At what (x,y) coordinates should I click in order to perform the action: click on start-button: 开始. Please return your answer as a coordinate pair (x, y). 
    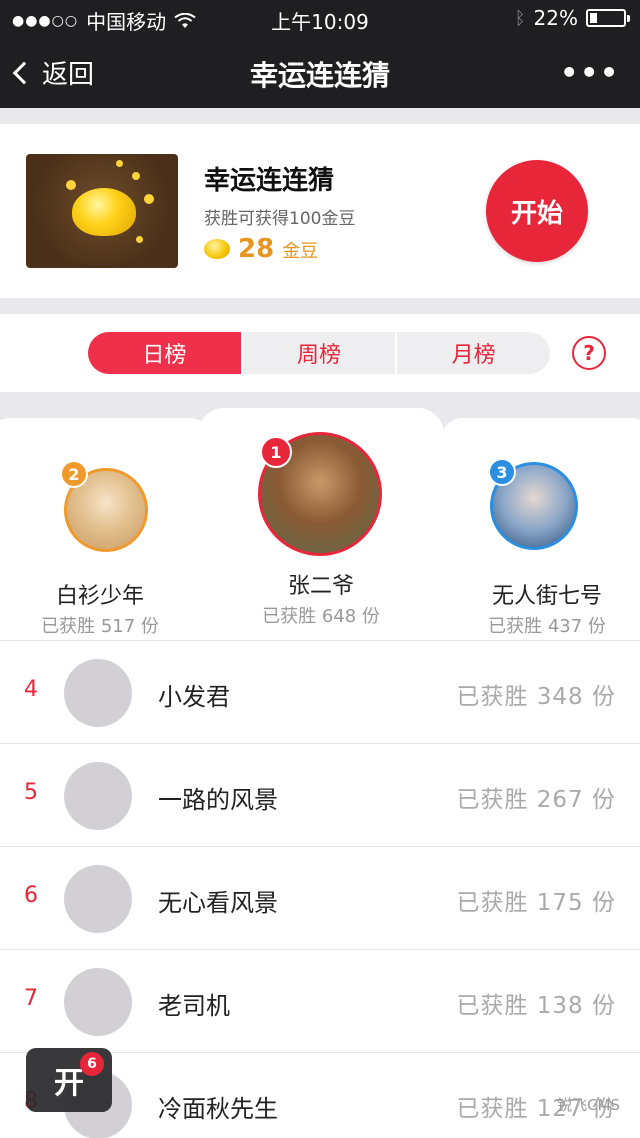
    Looking at the image, I should click on (537, 211).